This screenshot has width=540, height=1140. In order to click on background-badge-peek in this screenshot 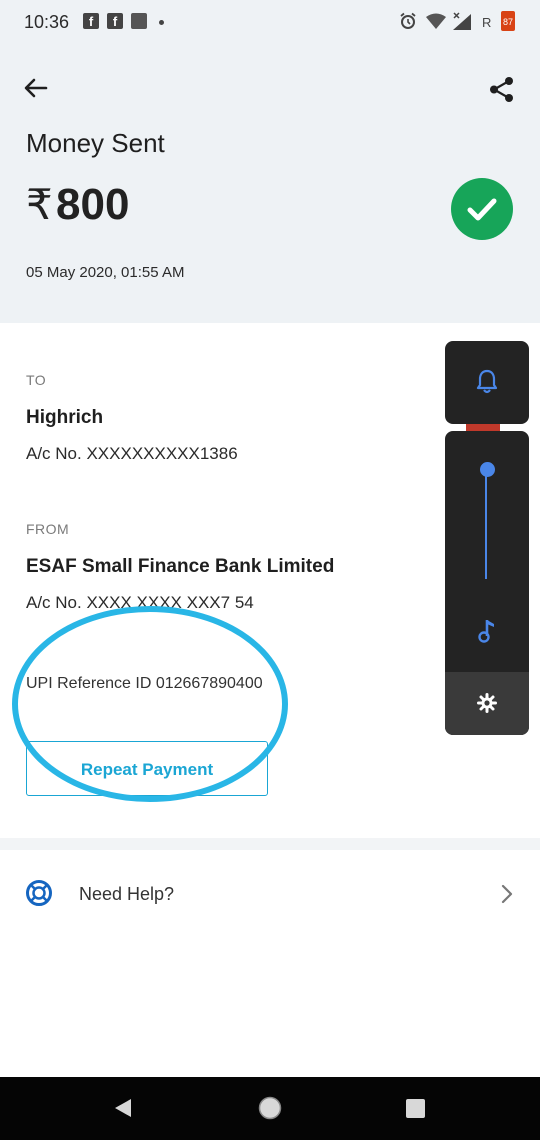, I will do `click(483, 427)`.